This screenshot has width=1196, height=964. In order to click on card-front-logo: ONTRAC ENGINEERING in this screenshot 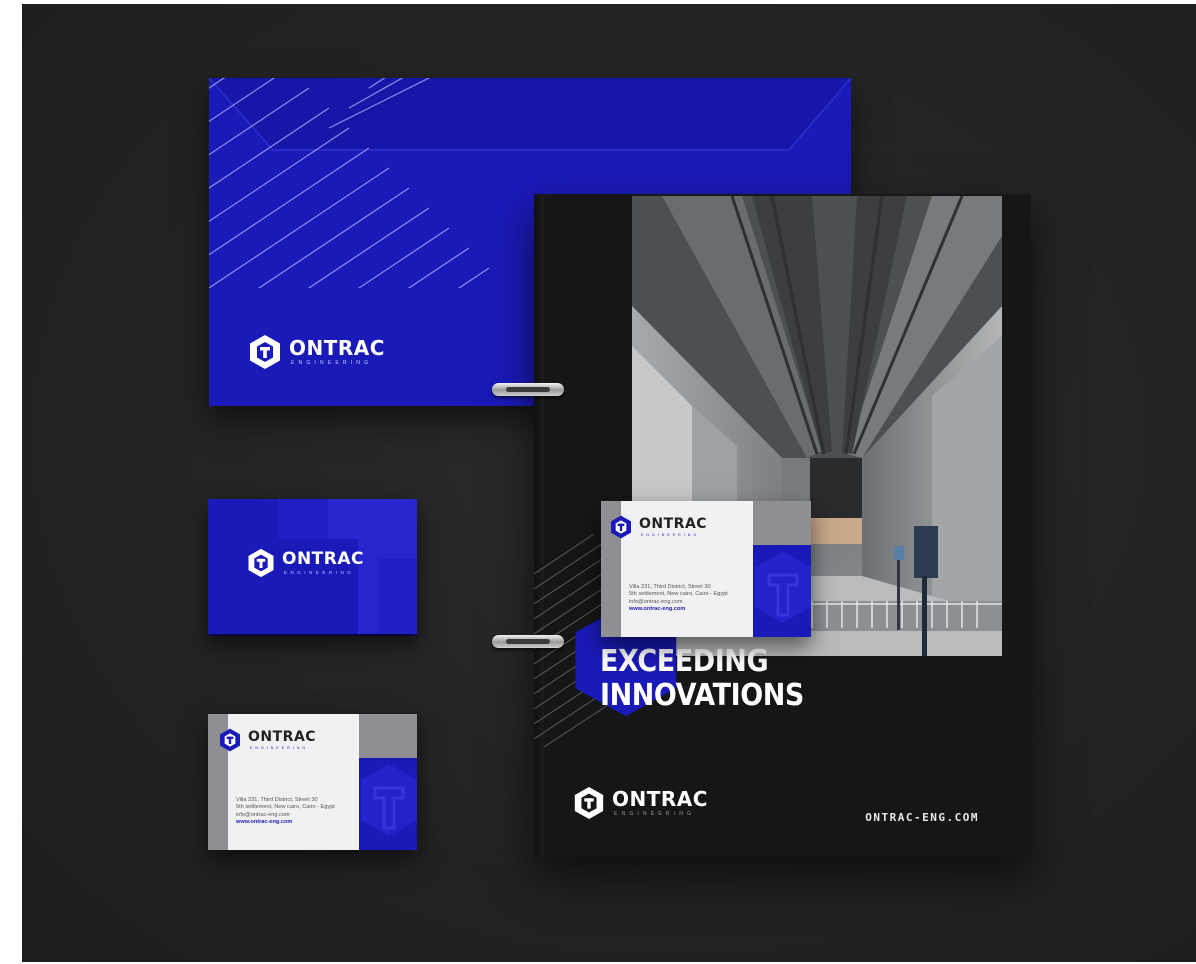, I will do `click(305, 563)`.